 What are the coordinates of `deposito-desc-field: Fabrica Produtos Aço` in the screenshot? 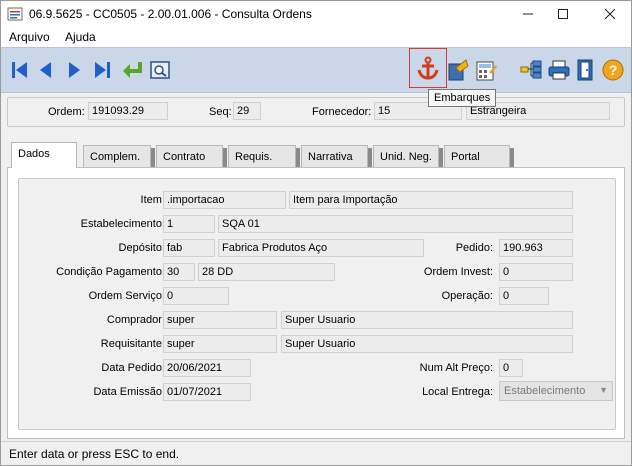 It's located at (321, 248).